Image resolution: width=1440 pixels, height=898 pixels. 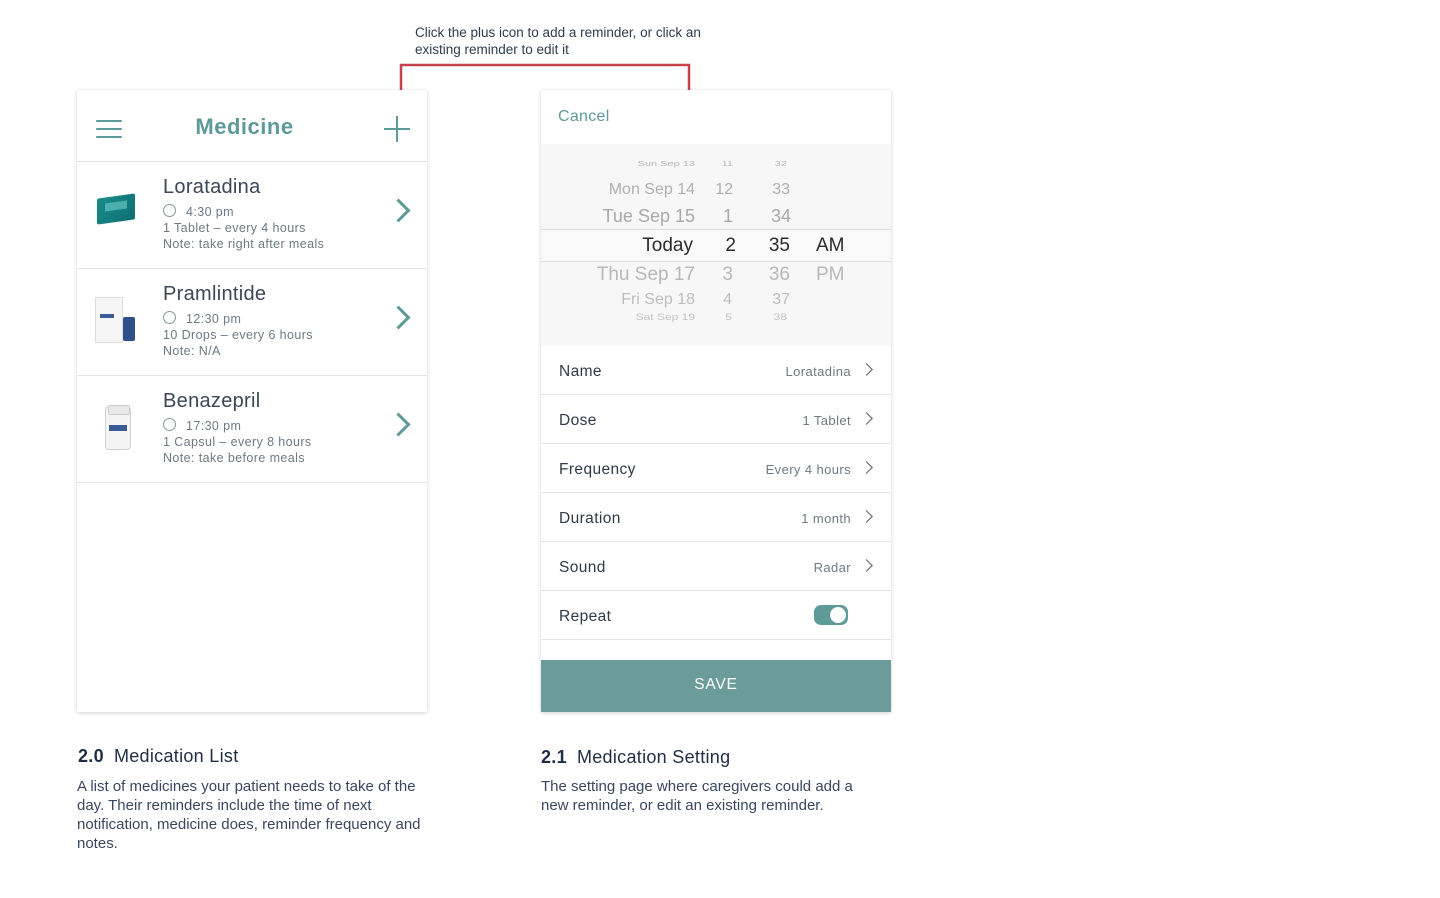 I want to click on field-value: 1 Tablet, so click(x=826, y=420).